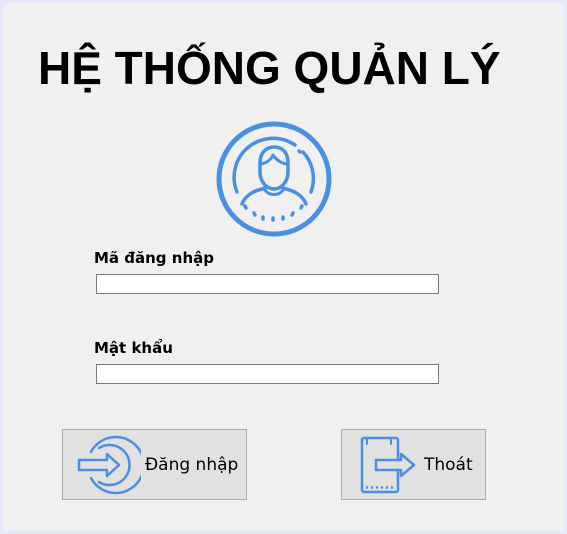  I want to click on password-label: Mật khẩu, so click(133, 348).